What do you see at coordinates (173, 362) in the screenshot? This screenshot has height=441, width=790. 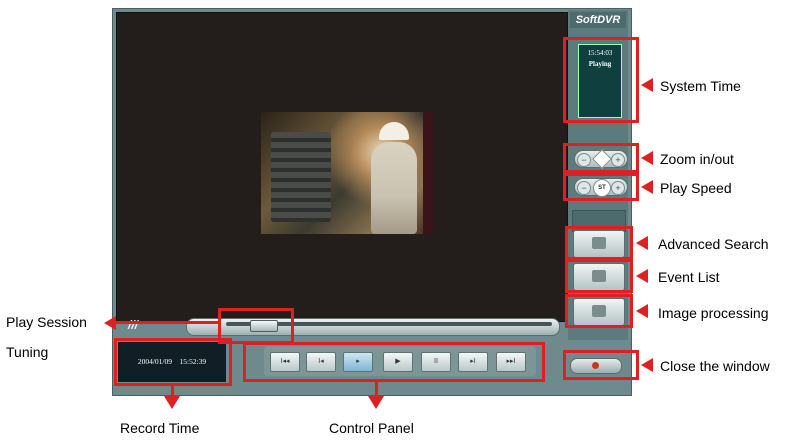 I see `record-time-highlight` at bounding box center [173, 362].